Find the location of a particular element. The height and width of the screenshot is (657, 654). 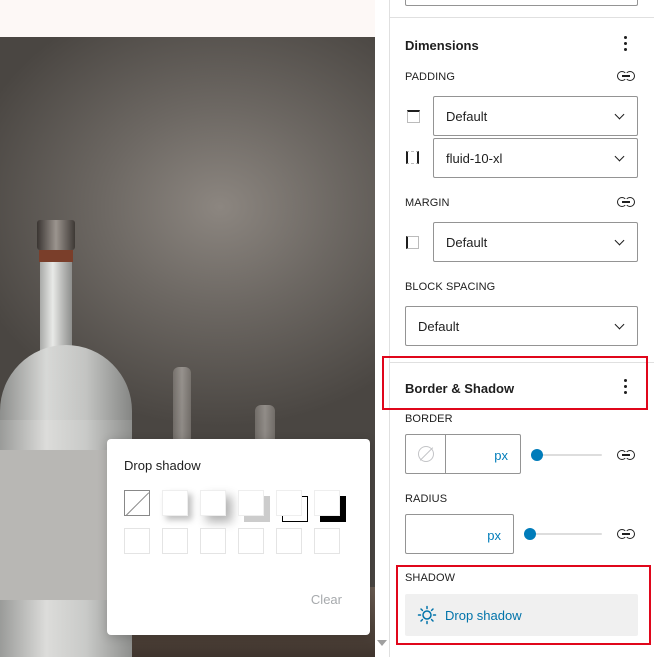

radius-label: RADIUS is located at coordinates (426, 499).